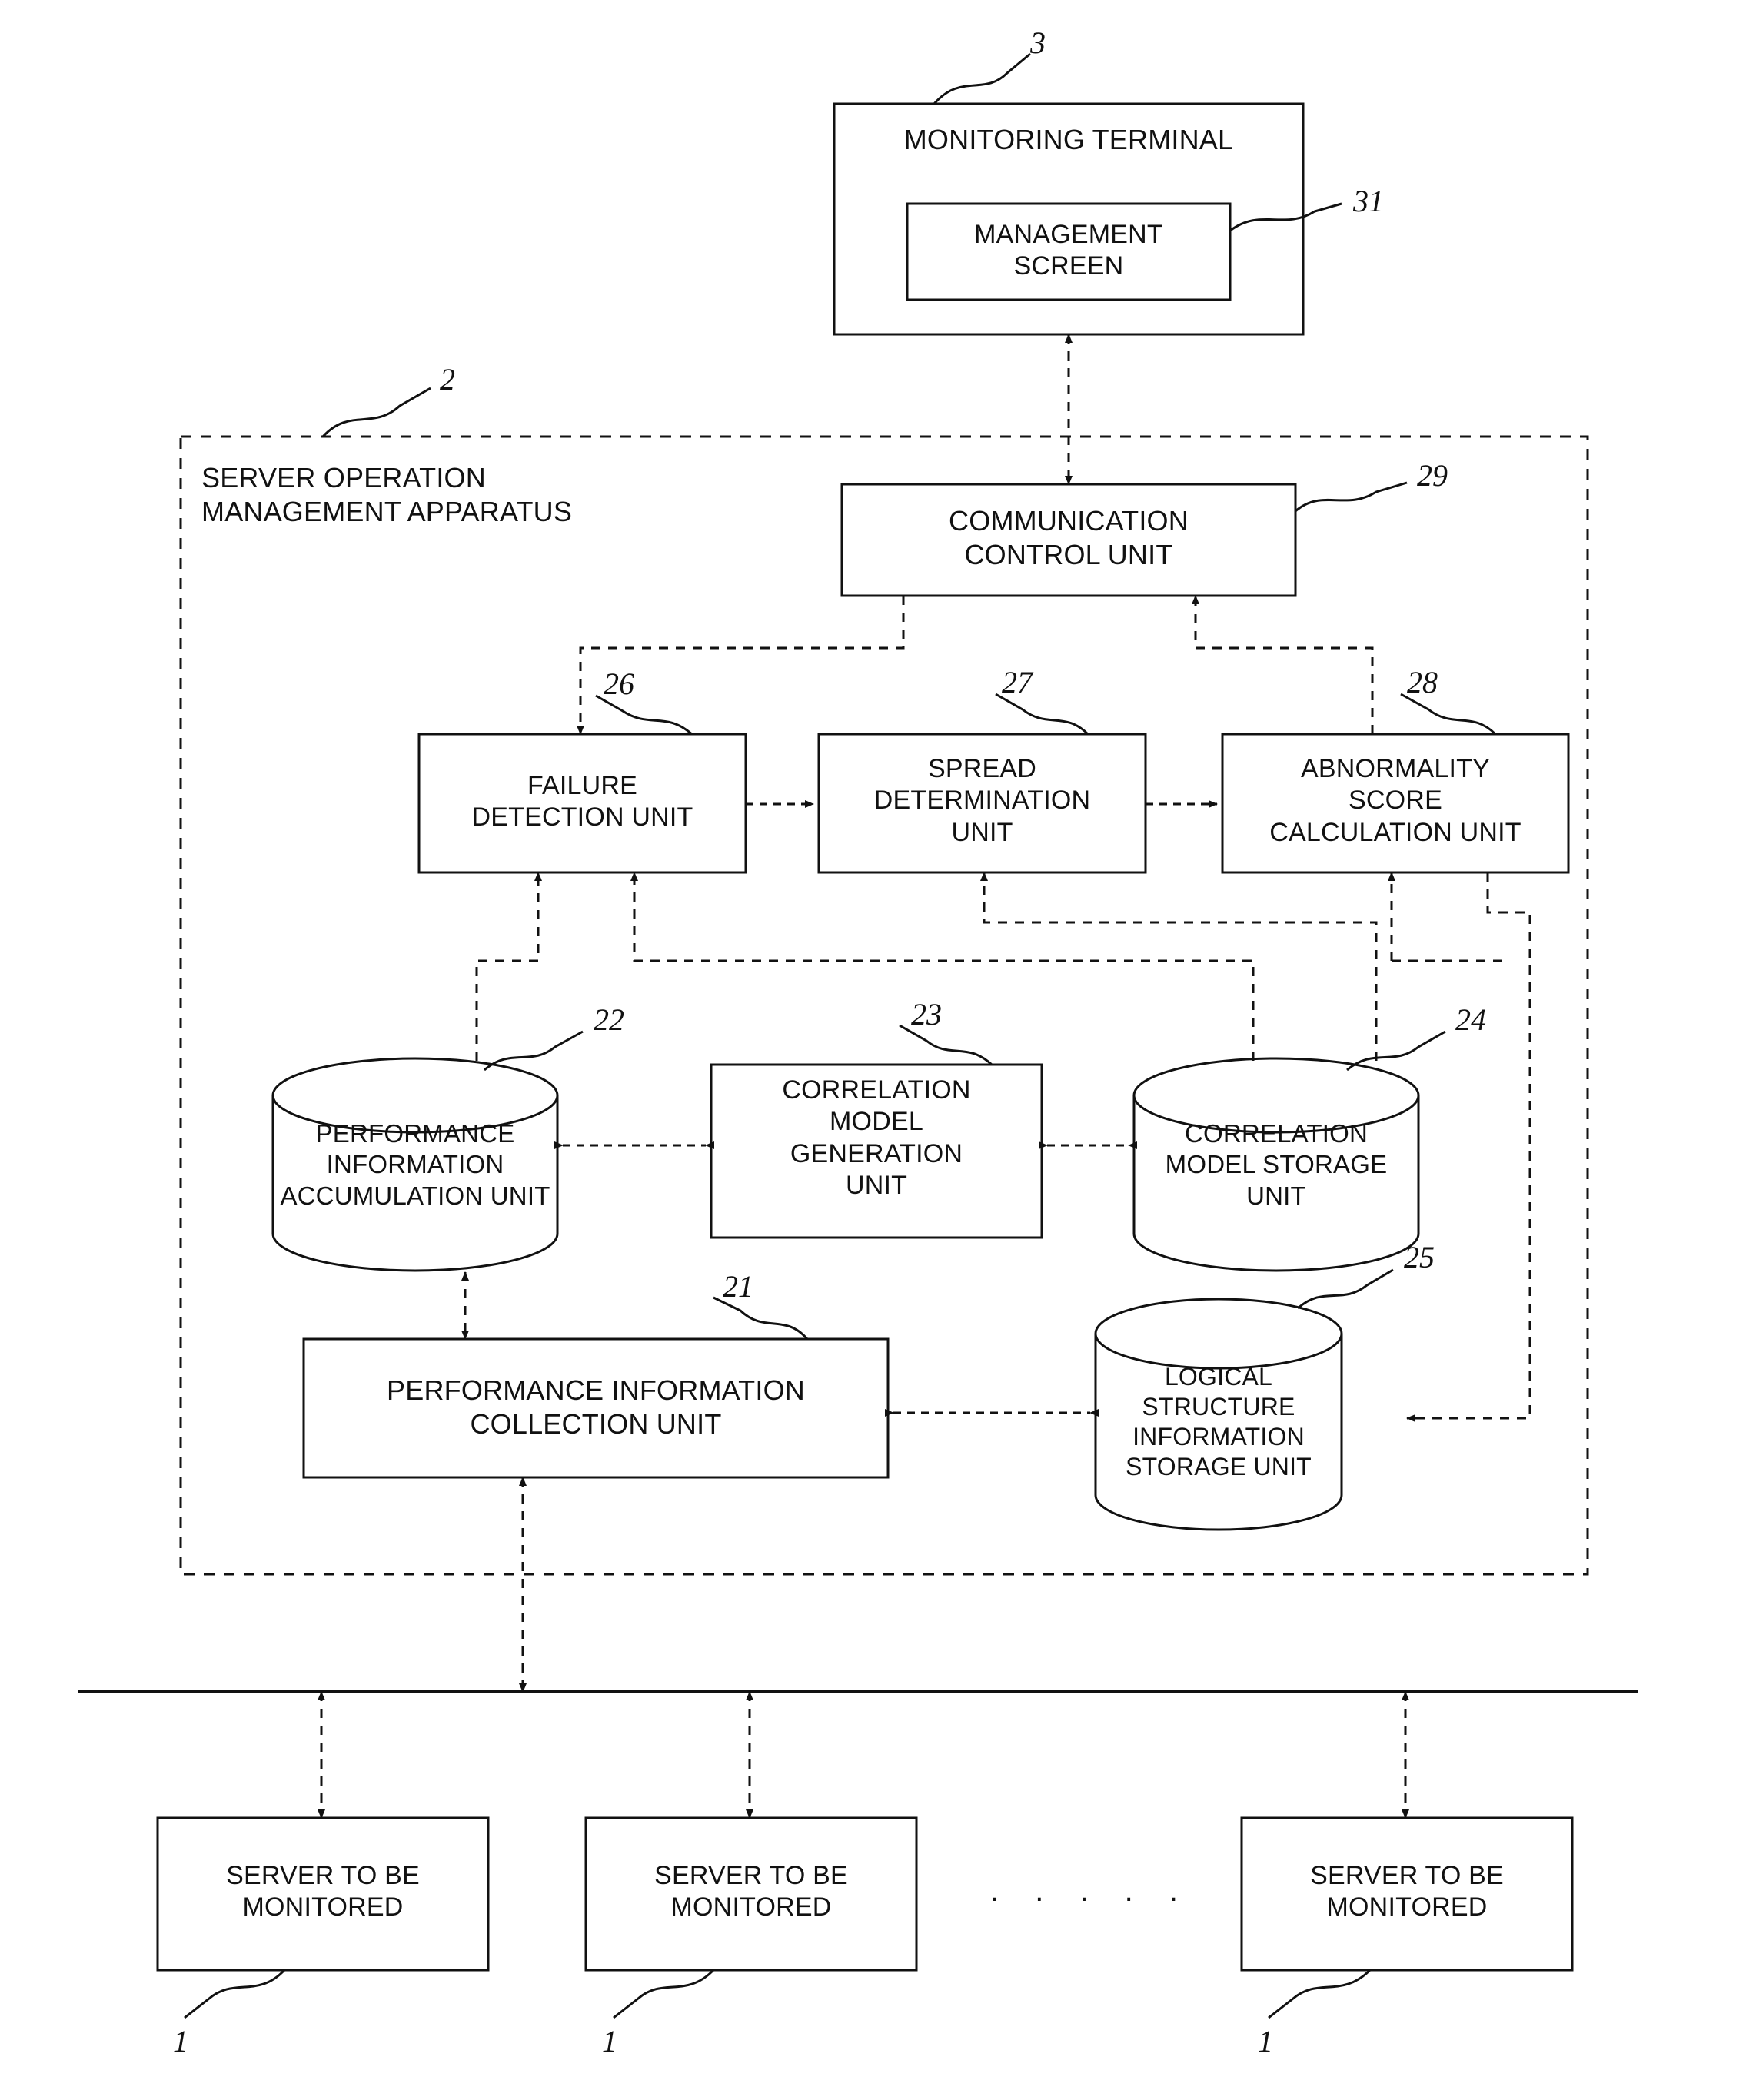 The height and width of the screenshot is (2100, 1746). What do you see at coordinates (926, 1014) in the screenshot?
I see `ref-number-23: 23` at bounding box center [926, 1014].